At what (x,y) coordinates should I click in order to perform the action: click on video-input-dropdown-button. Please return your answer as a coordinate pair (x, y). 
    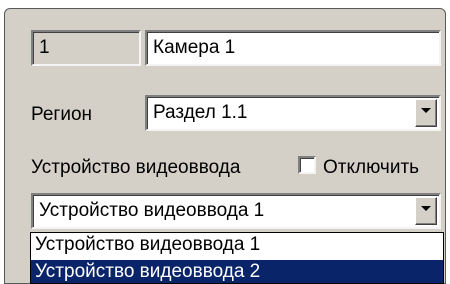
    Looking at the image, I should click on (426, 211).